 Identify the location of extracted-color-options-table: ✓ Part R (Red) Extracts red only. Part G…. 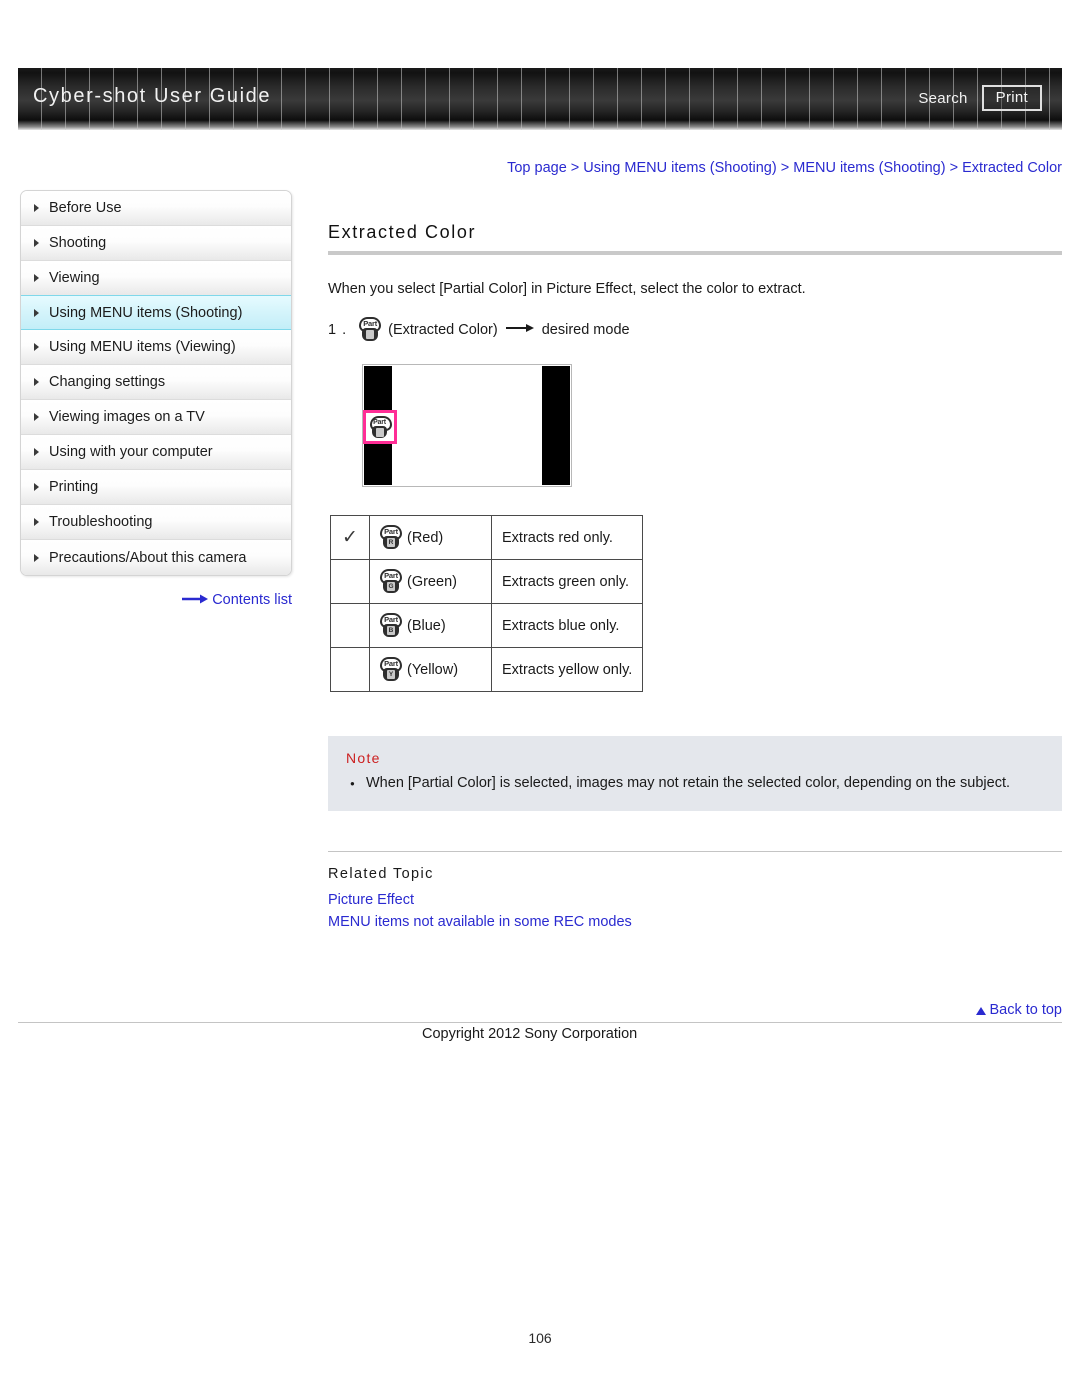
(487, 603).